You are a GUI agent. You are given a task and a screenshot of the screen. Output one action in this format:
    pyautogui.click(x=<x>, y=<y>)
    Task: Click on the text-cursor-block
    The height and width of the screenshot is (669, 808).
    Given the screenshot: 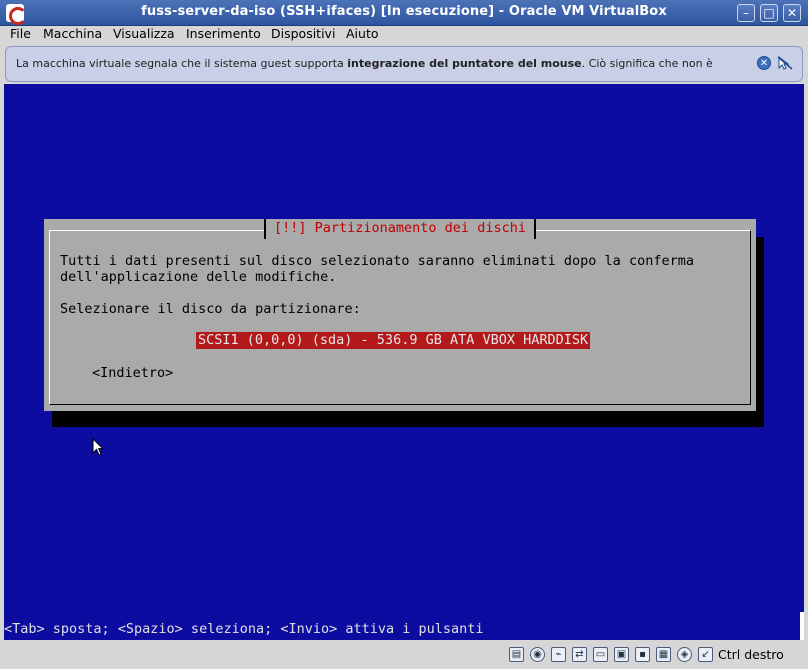 What is the action you would take?
    pyautogui.click(x=802, y=626)
    